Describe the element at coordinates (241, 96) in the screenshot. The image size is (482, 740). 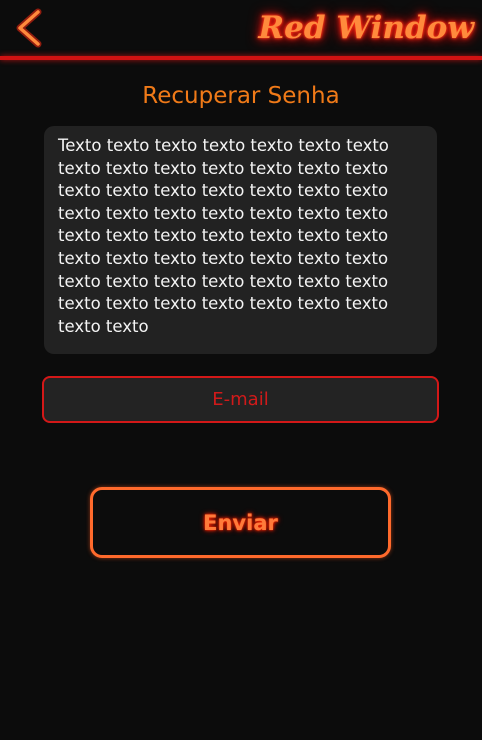
I see `page-title: Recuperar Senha` at that location.